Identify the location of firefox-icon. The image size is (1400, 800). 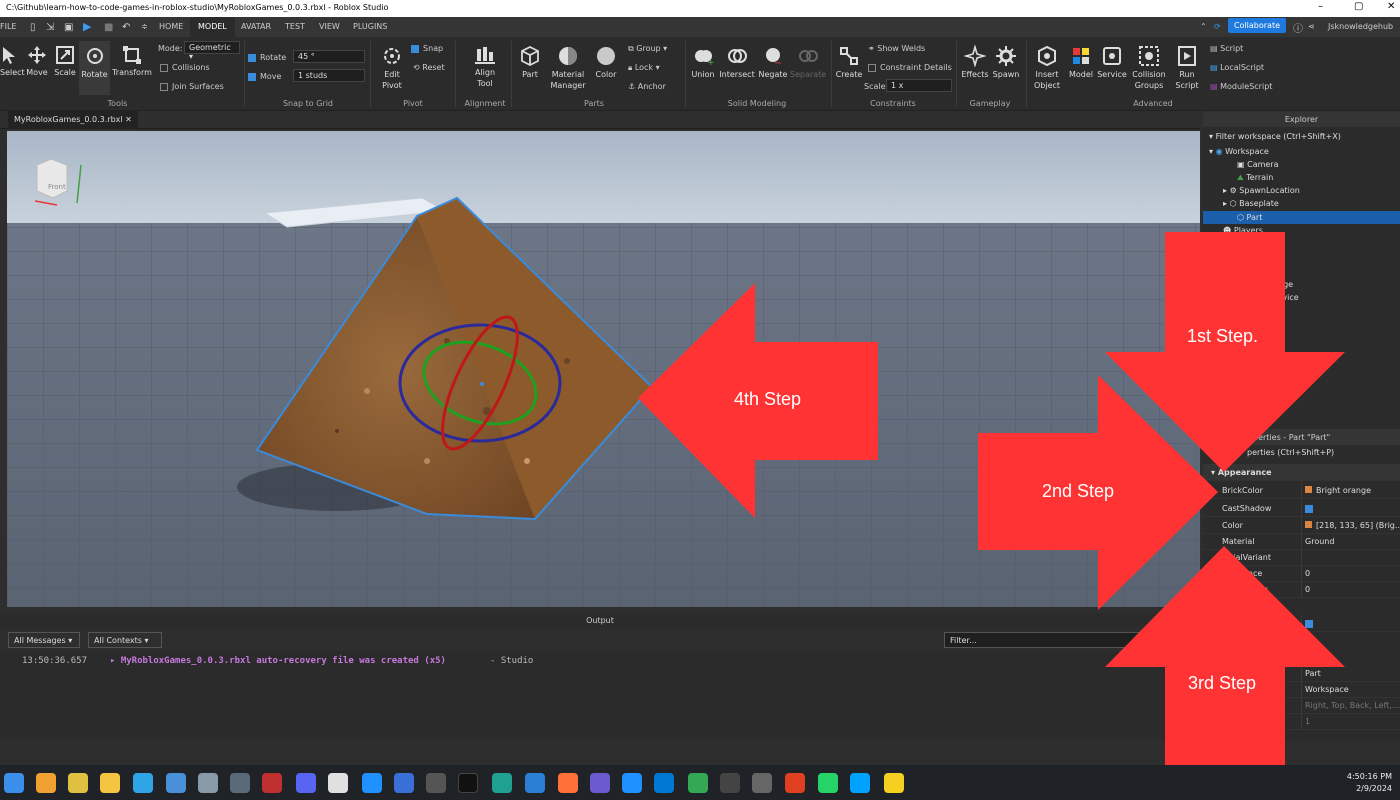
(568, 783).